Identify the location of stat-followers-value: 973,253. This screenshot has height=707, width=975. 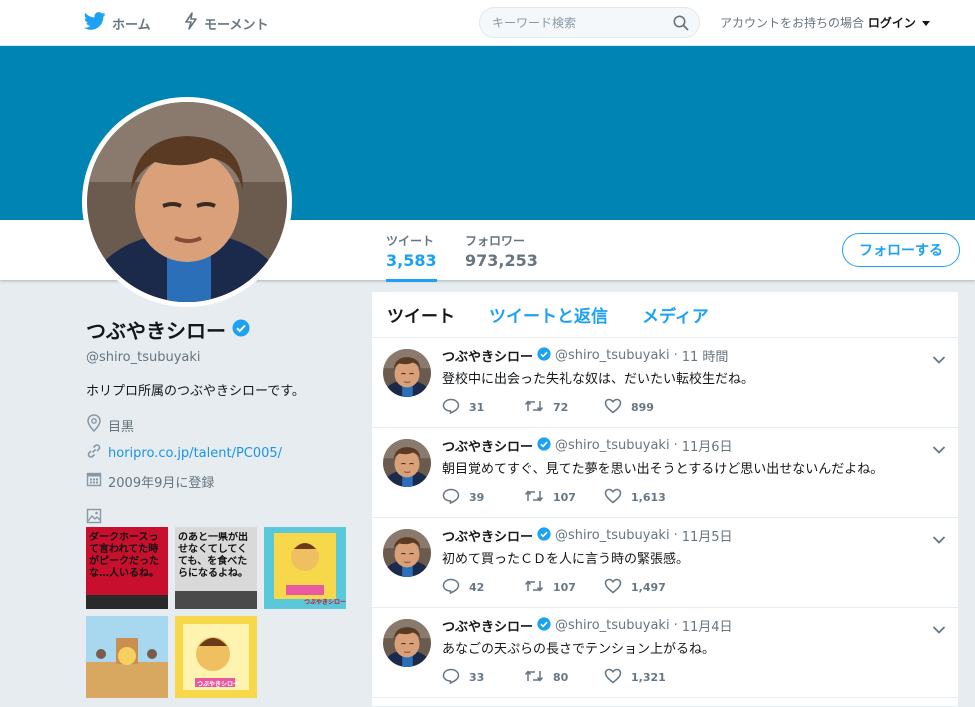
(501, 260).